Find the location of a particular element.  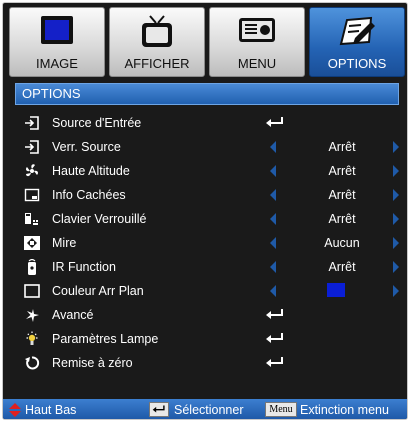

tab-label: IMAGE is located at coordinates (57, 63).